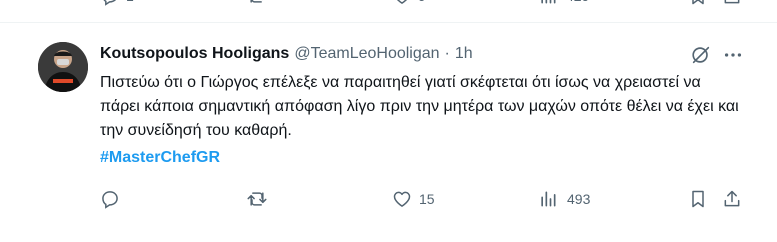 The height and width of the screenshot is (242, 777). I want to click on previous-reply-count: 1, so click(130, 2).